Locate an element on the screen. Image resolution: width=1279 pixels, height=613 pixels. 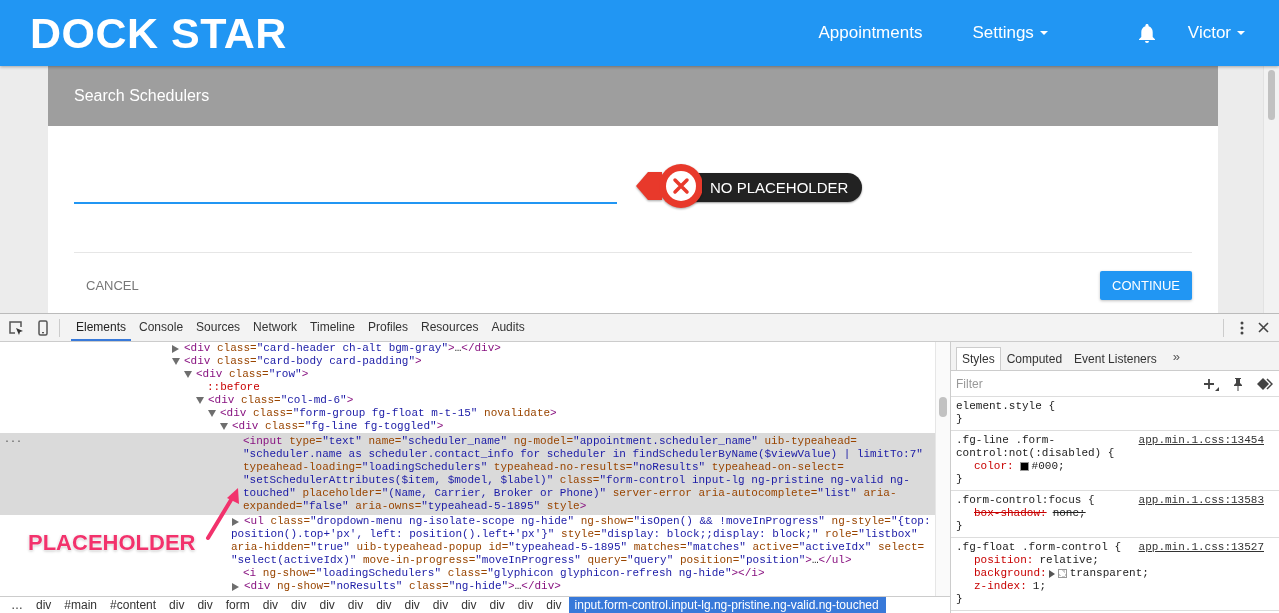
breadcrumb: #content is located at coordinates (134, 605).